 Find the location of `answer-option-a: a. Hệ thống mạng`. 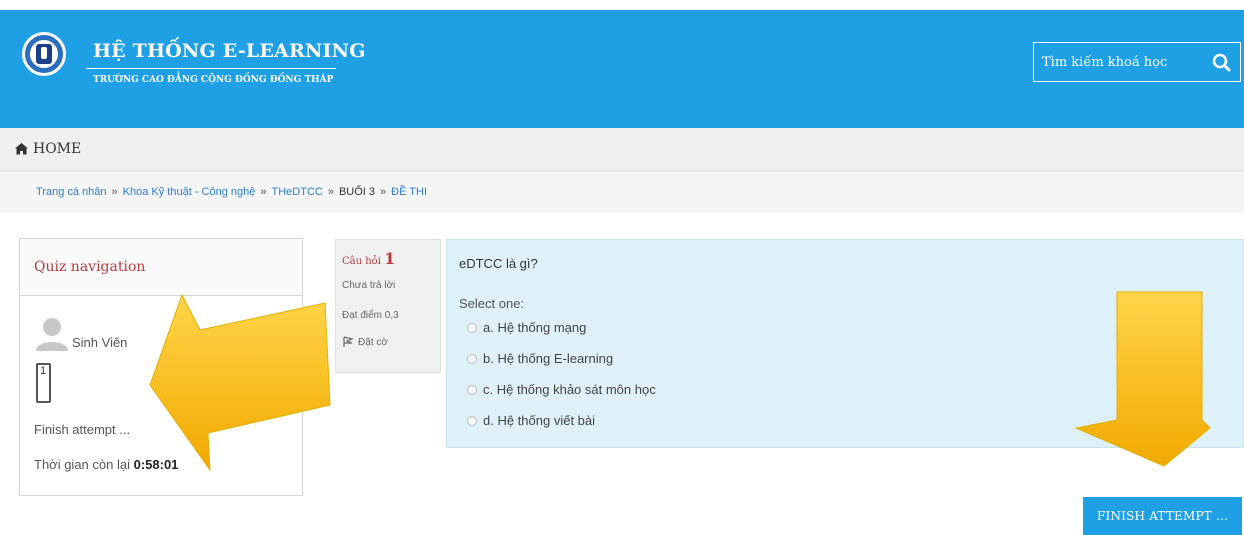

answer-option-a: a. Hệ thống mạng is located at coordinates (526, 327).